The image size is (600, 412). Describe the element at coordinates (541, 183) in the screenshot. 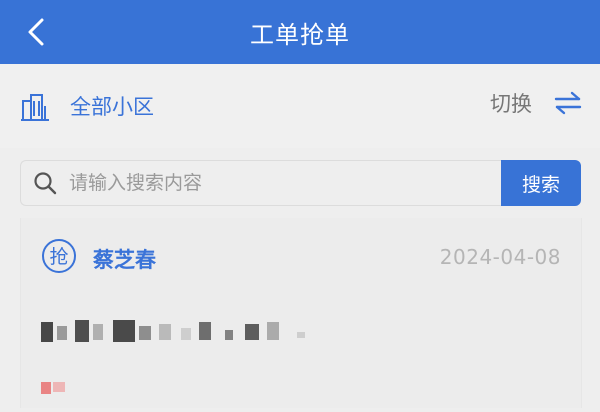

I see `search-button: 搜索` at that location.